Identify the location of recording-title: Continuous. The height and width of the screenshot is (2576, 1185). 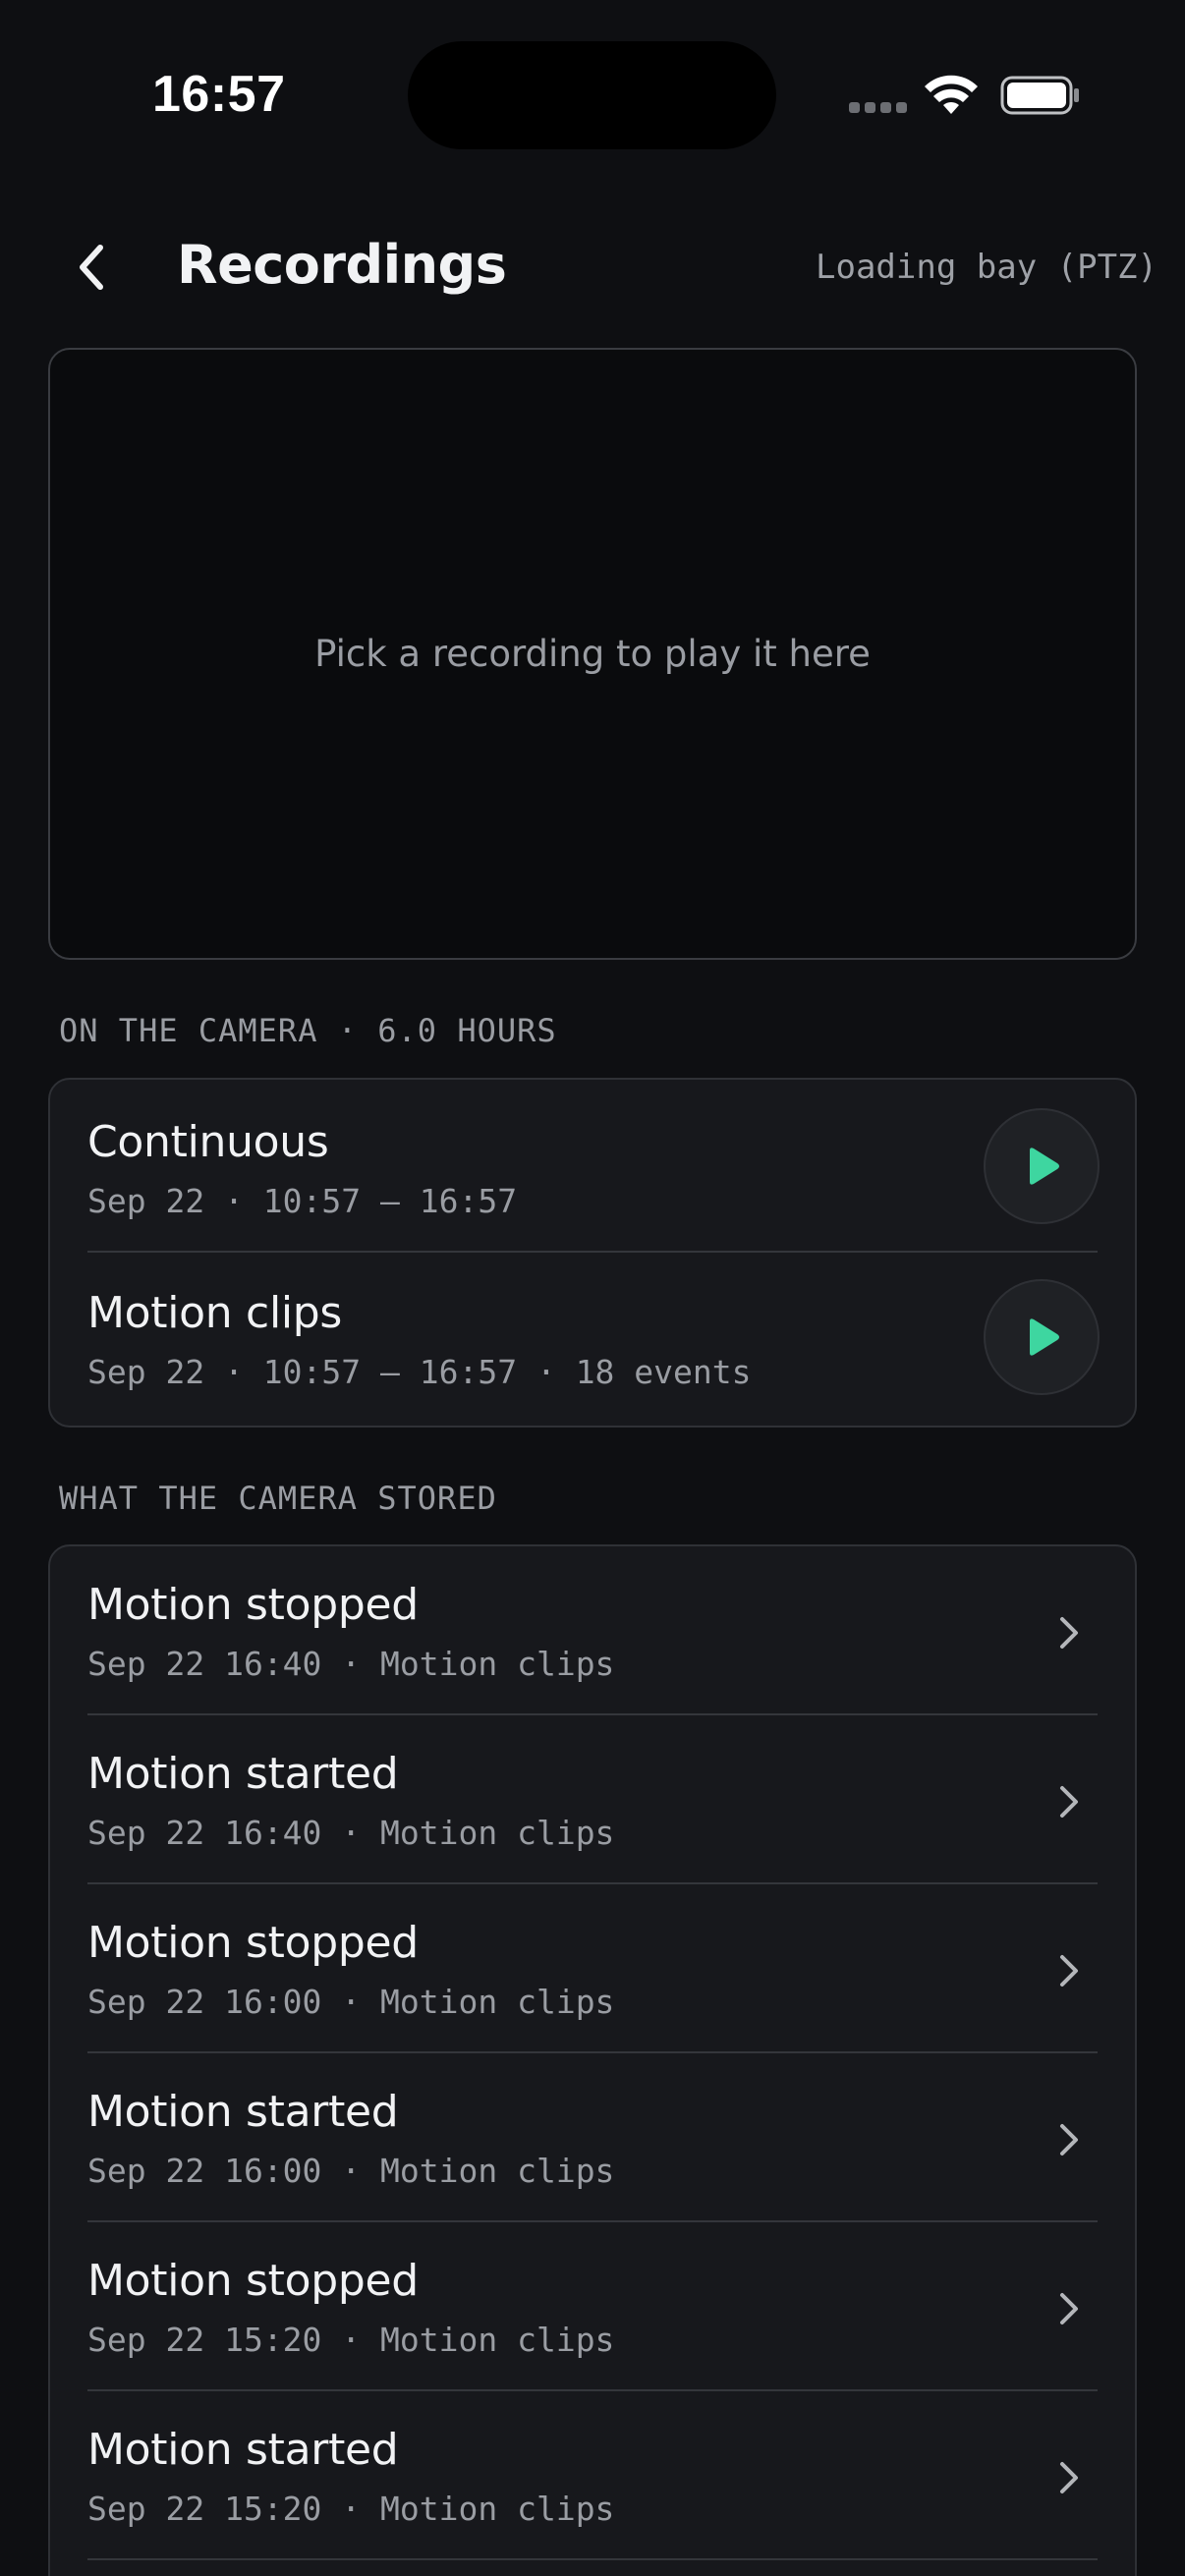
(208, 1142).